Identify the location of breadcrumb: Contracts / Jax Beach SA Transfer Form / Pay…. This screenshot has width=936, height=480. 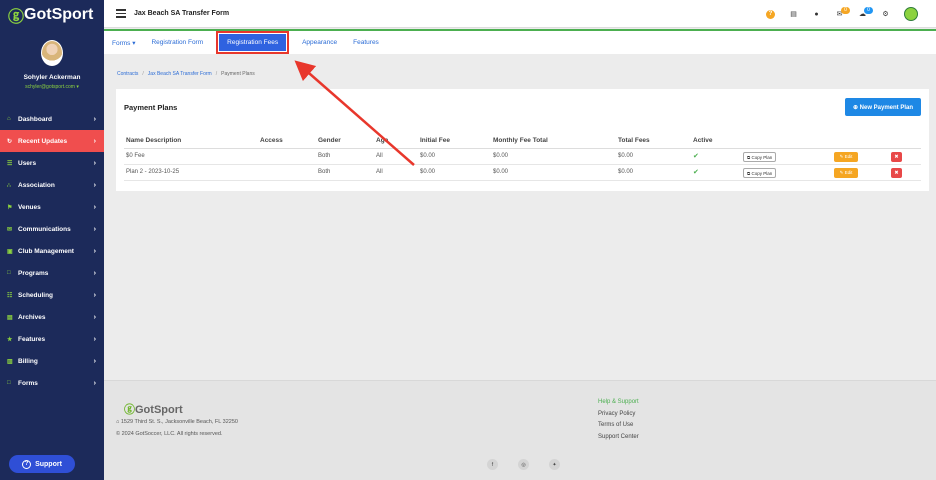
(186, 74).